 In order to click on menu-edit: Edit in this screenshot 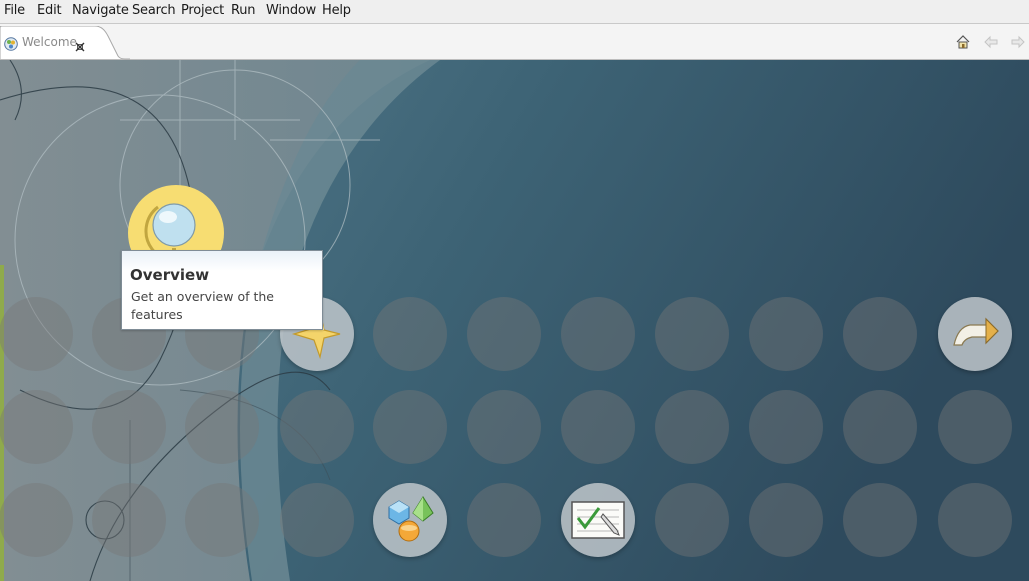, I will do `click(49, 10)`.